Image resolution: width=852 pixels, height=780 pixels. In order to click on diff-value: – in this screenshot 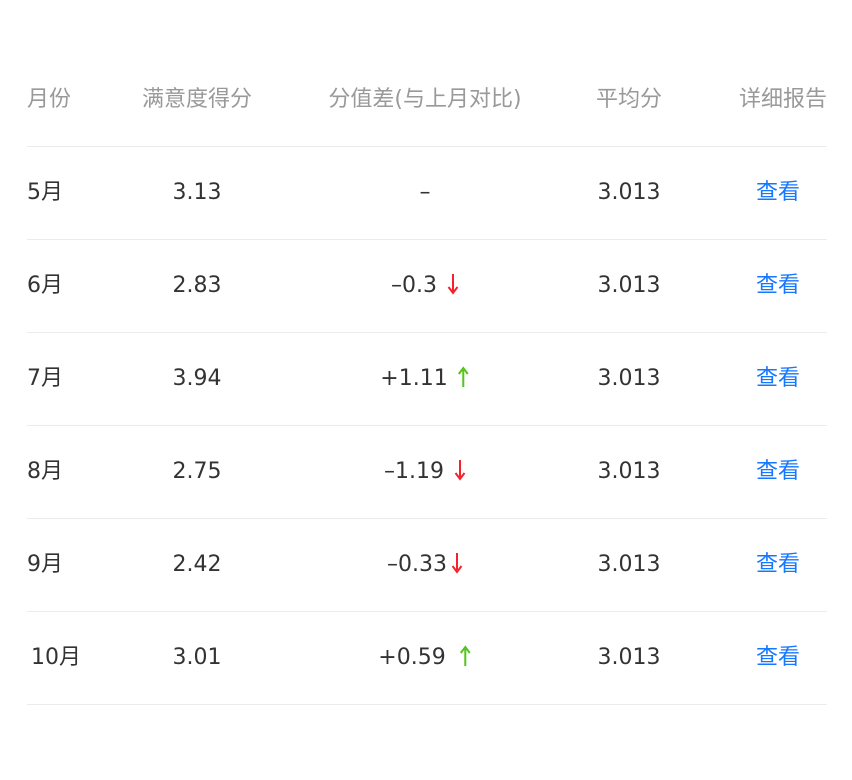, I will do `click(425, 192)`.